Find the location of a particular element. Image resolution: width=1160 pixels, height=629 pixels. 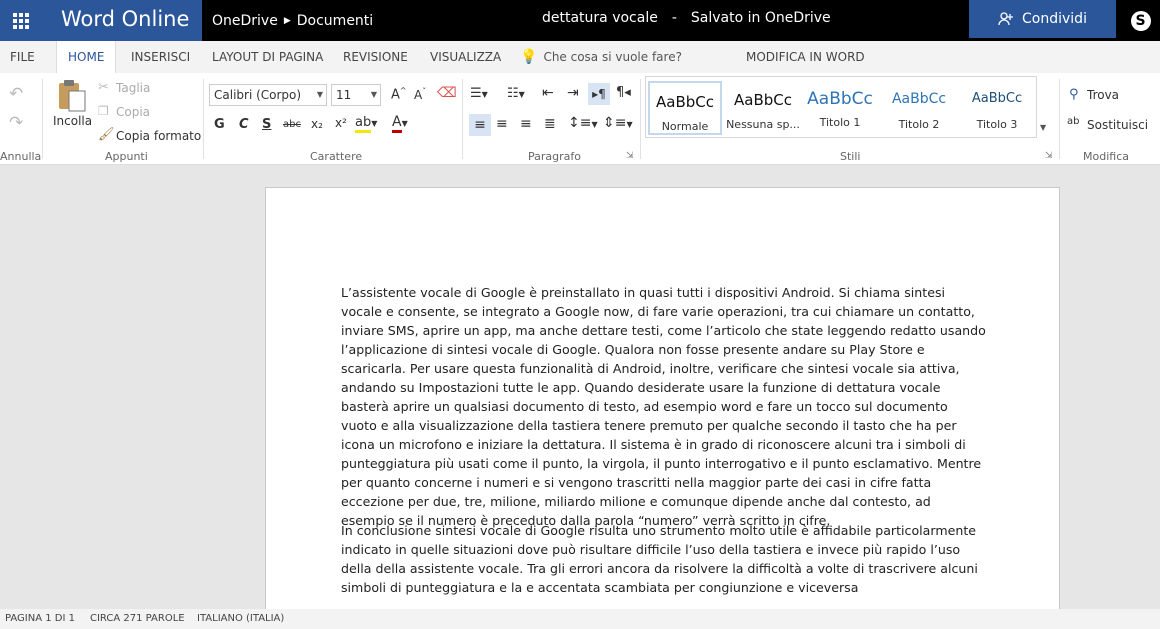

group-label-annulla: Annulla is located at coordinates (21, 156).